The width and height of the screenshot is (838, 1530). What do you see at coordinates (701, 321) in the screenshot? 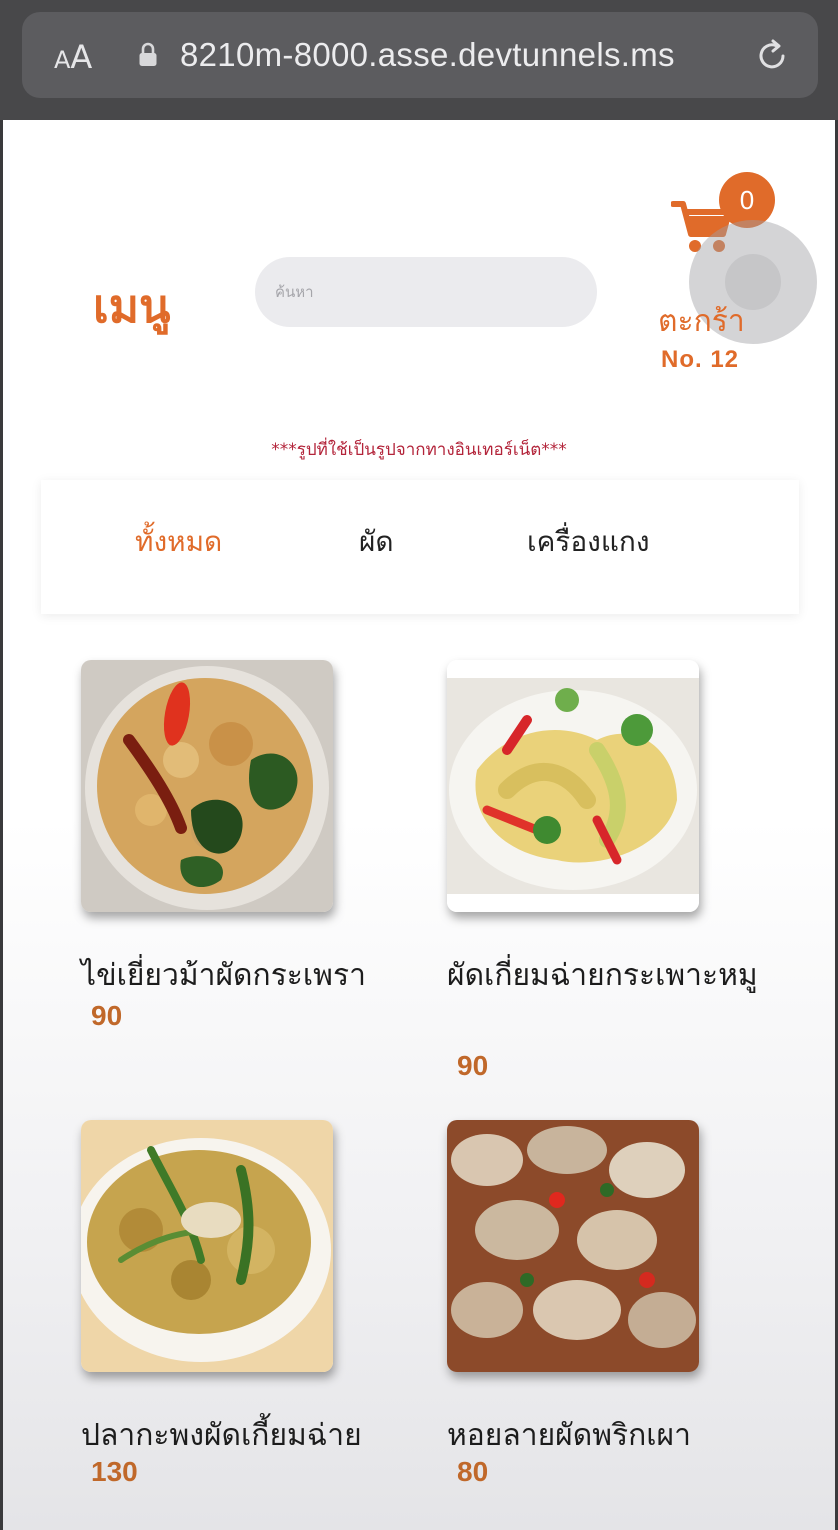
I see `cart-label: ตะกร้า` at bounding box center [701, 321].